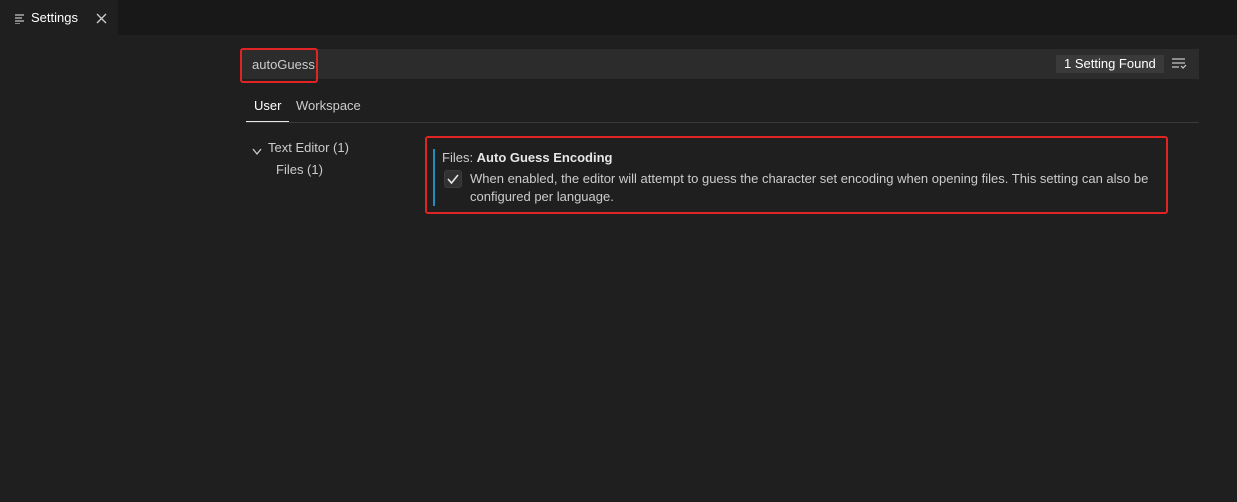 Image resolution: width=1237 pixels, height=502 pixels. What do you see at coordinates (328, 109) in the screenshot?
I see `tab-workspace: Workspace` at bounding box center [328, 109].